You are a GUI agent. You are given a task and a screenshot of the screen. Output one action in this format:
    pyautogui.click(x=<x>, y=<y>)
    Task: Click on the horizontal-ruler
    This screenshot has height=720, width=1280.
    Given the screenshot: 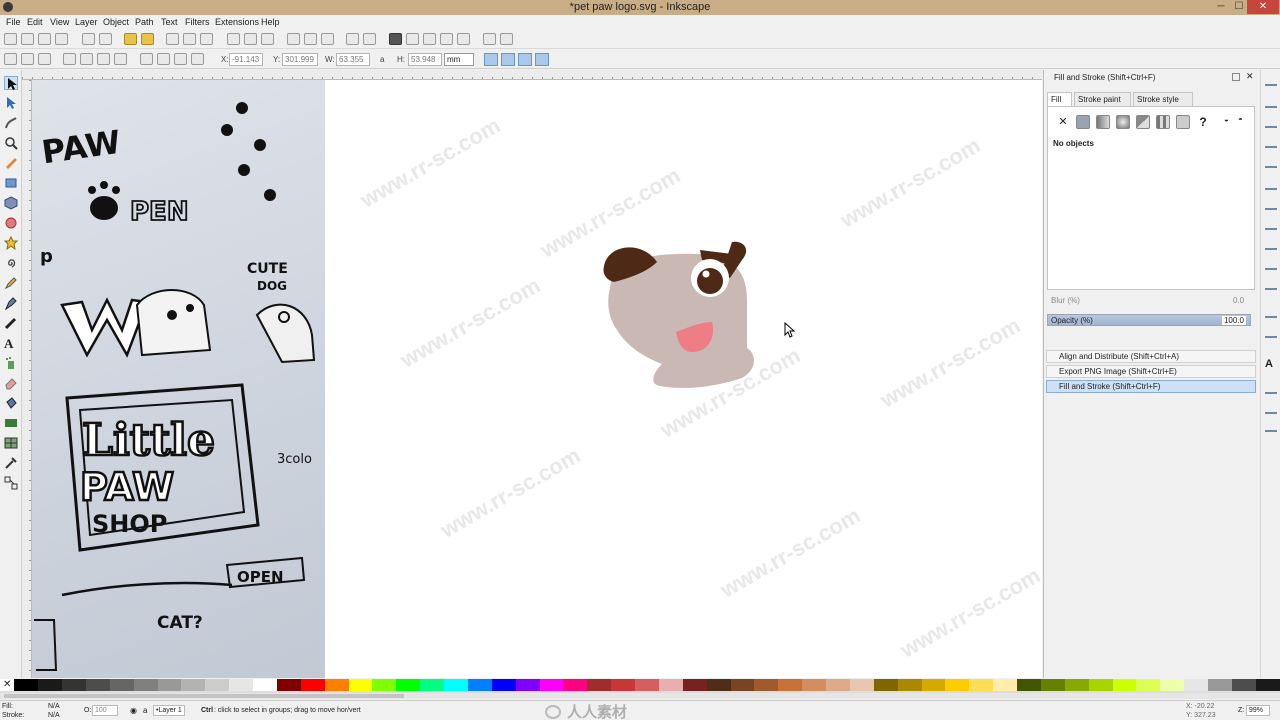 What is the action you would take?
    pyautogui.click(x=532, y=75)
    